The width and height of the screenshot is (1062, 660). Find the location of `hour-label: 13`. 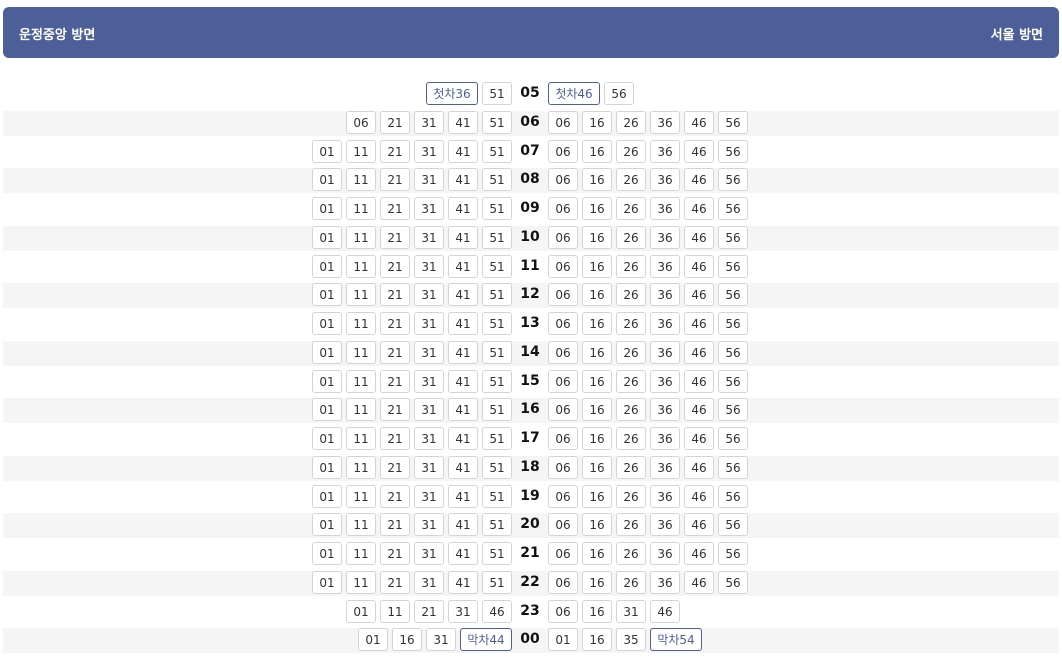

hour-label: 13 is located at coordinates (530, 323).